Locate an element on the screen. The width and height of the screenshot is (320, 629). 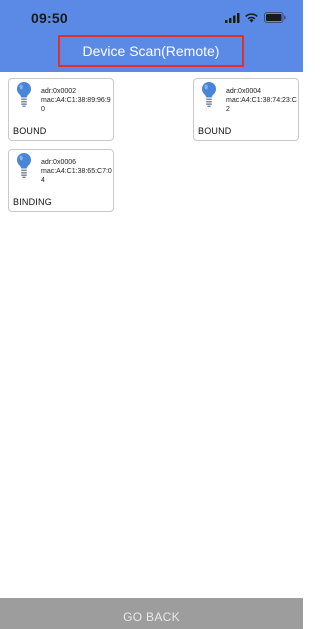
device-card: adr:0x0002 mac:A4:C1:38:89:96:90 BOUND is located at coordinates (61, 109).